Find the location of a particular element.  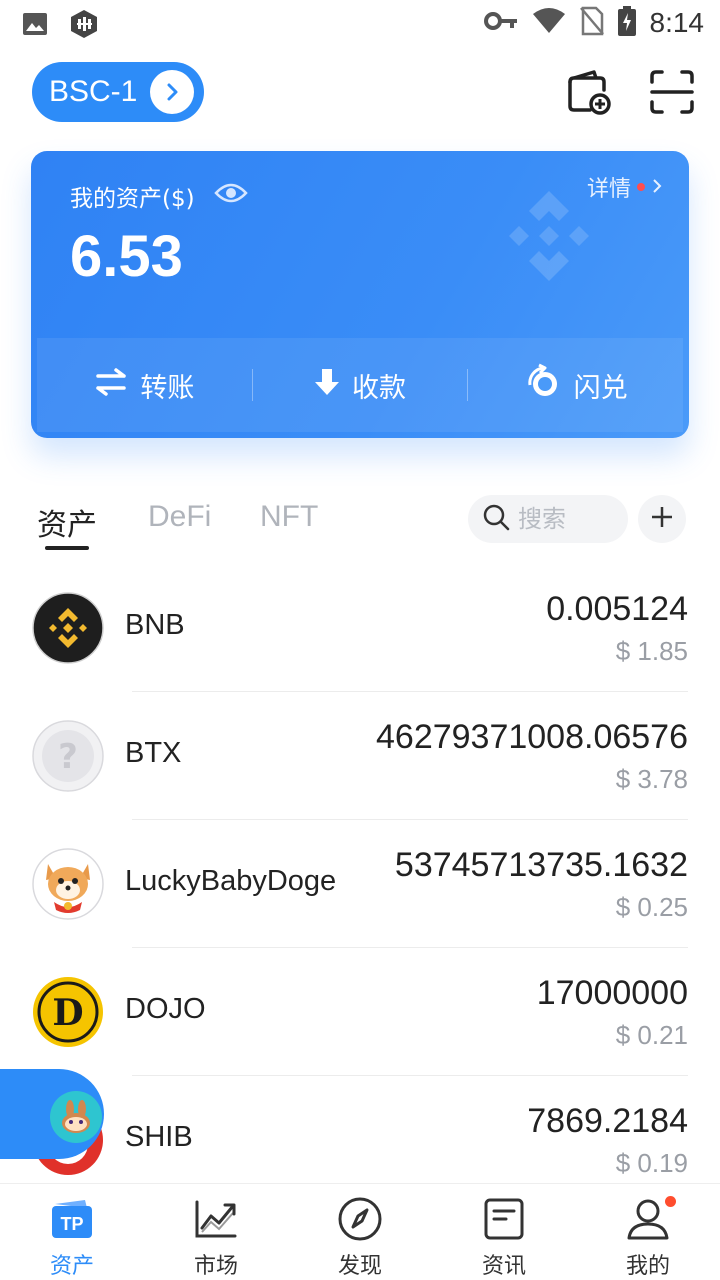

plus-icon is located at coordinates (662, 519).